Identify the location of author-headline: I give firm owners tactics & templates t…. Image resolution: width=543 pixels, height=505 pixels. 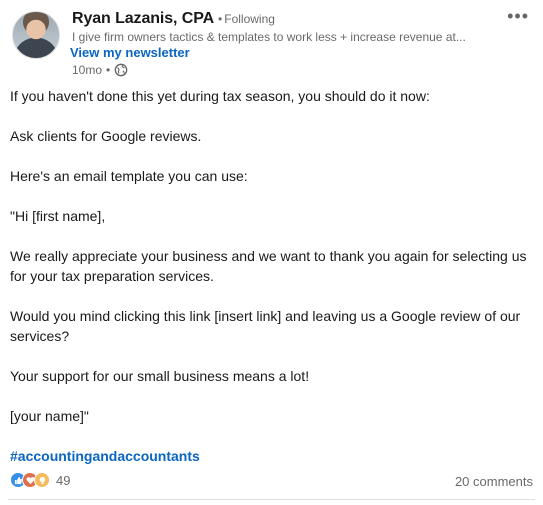
(269, 37).